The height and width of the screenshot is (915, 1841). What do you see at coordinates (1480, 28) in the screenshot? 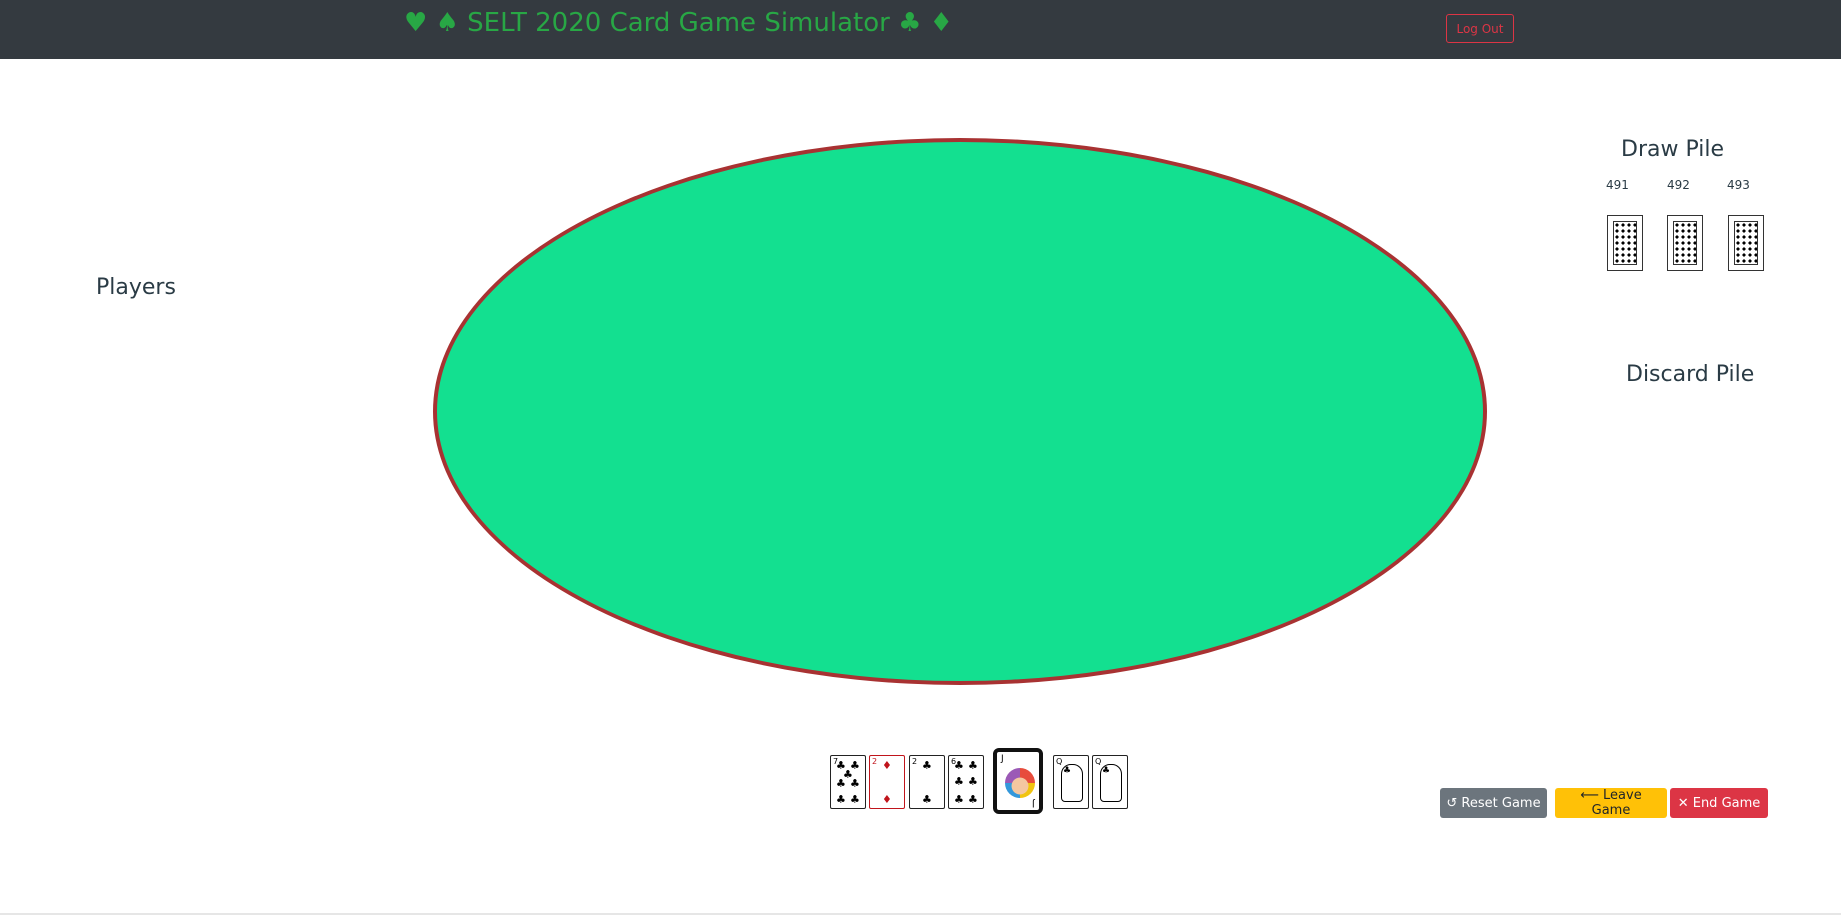
I see `logout-button: Log Out` at bounding box center [1480, 28].